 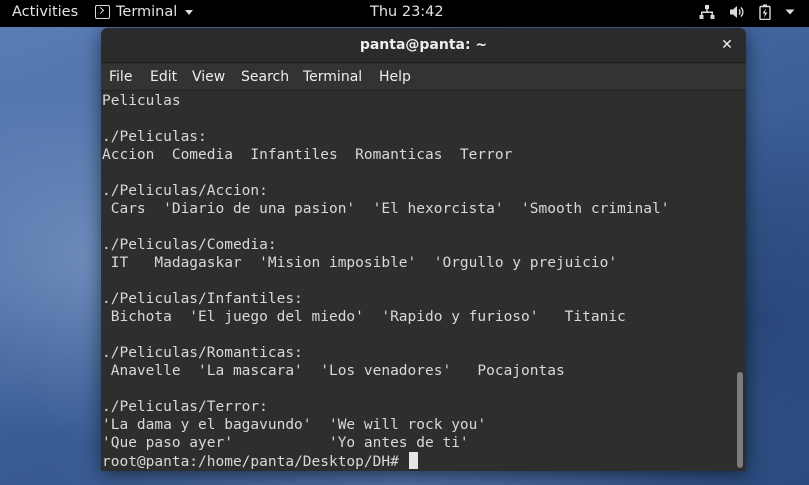 What do you see at coordinates (147, 12) in the screenshot?
I see `app-menu-label: Terminal` at bounding box center [147, 12].